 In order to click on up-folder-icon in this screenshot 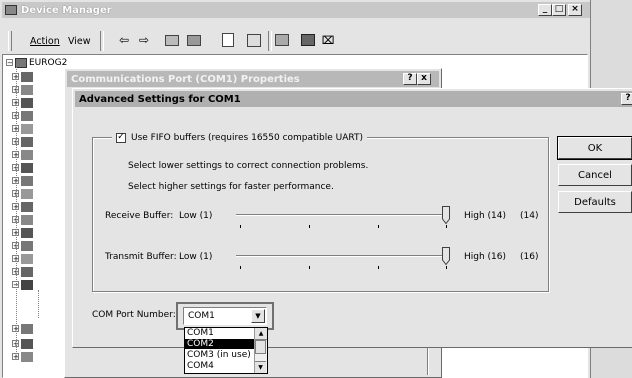, I will do `click(172, 40)`.